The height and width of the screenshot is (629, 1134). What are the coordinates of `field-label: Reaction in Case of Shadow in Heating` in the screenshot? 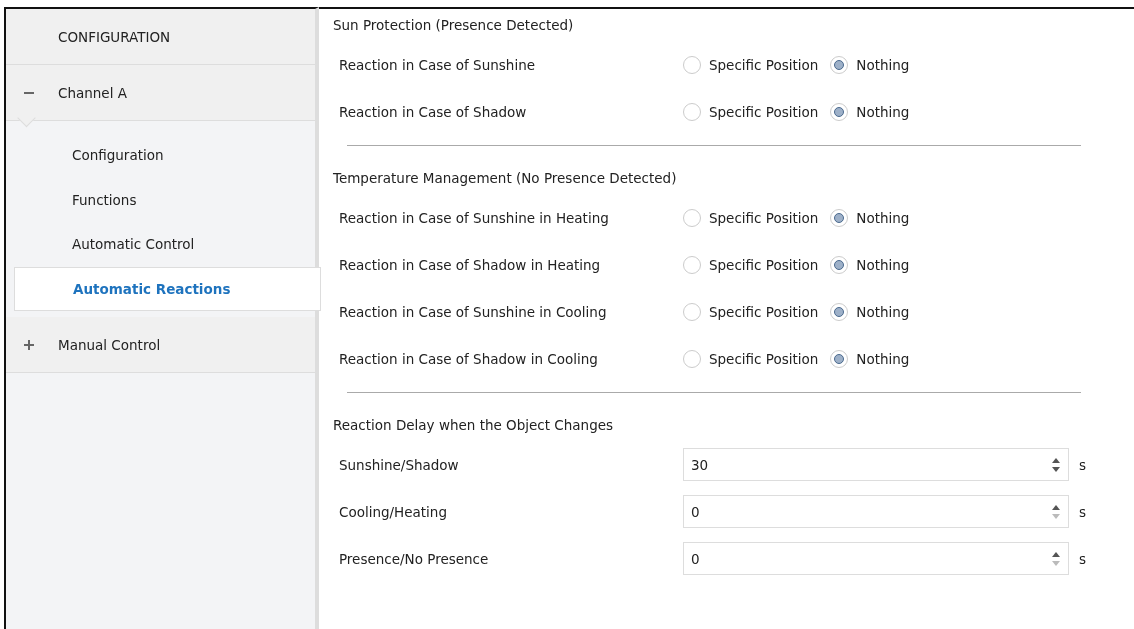 It's located at (470, 264).